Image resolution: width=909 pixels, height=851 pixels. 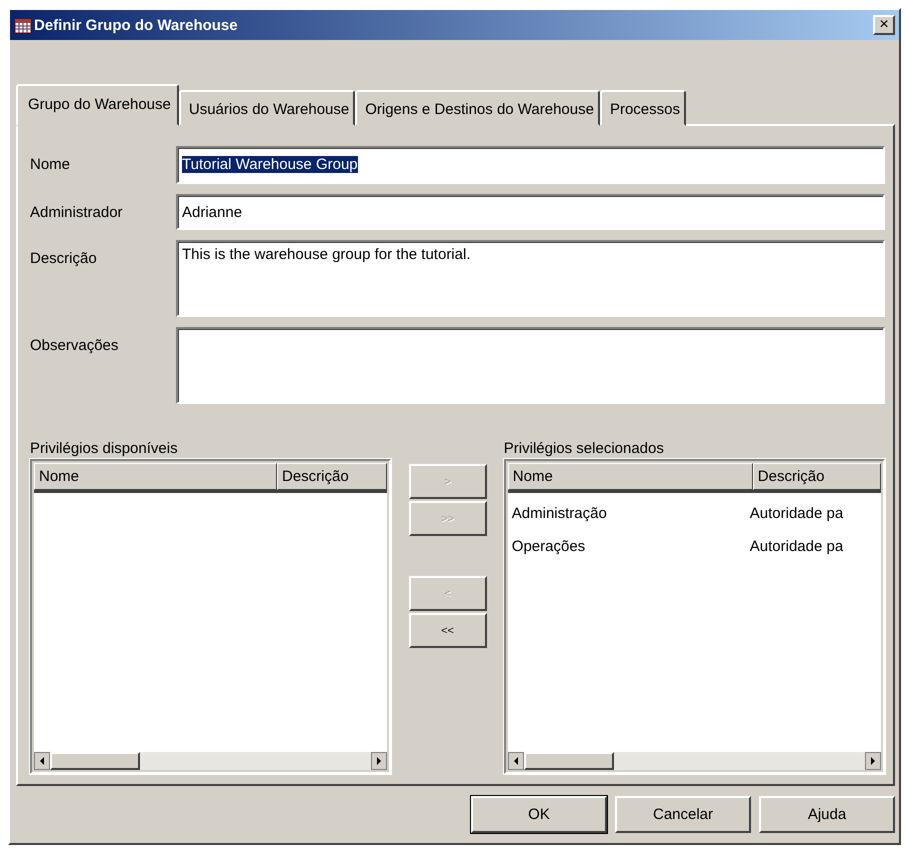 I want to click on table-cell-text: Administração, so click(x=559, y=513).